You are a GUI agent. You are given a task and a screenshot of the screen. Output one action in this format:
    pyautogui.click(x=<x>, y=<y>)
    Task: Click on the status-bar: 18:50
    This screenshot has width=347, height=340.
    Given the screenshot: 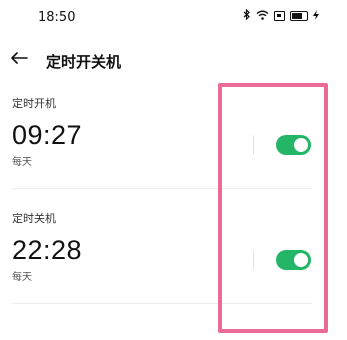 What is the action you would take?
    pyautogui.click(x=173, y=17)
    